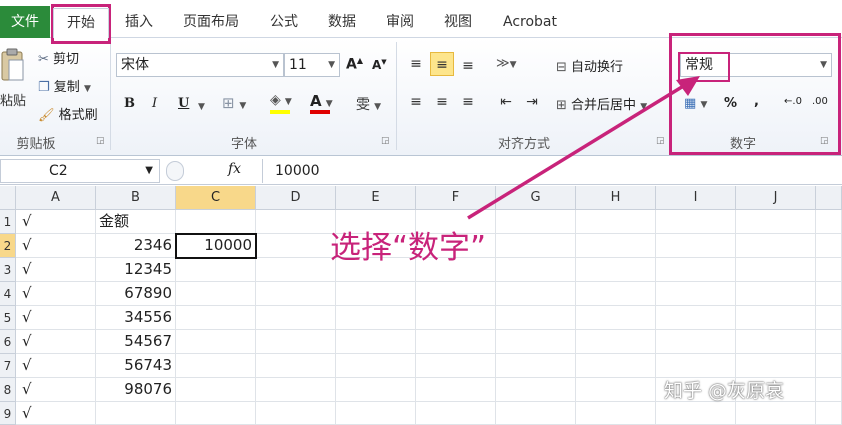  Describe the element at coordinates (81, 23) in the screenshot. I see `tab-home: 开始` at that location.